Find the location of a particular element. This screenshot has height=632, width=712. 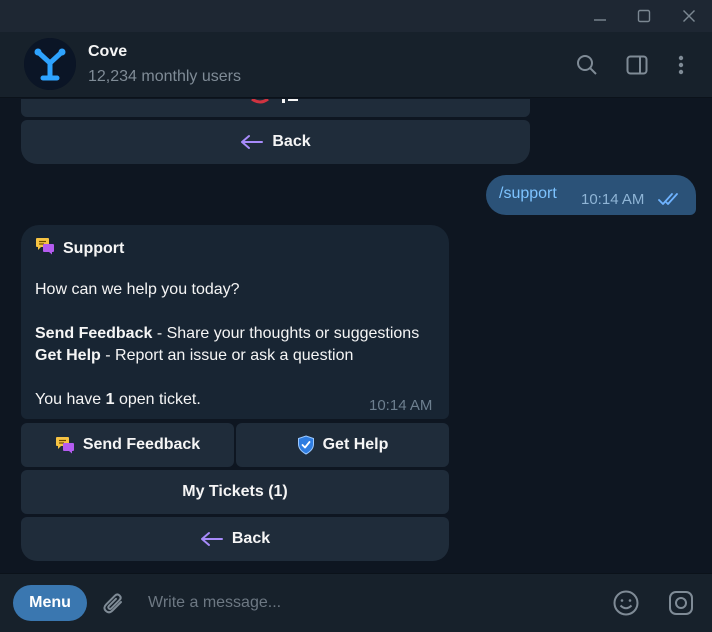

maximize-icon is located at coordinates (644, 16).